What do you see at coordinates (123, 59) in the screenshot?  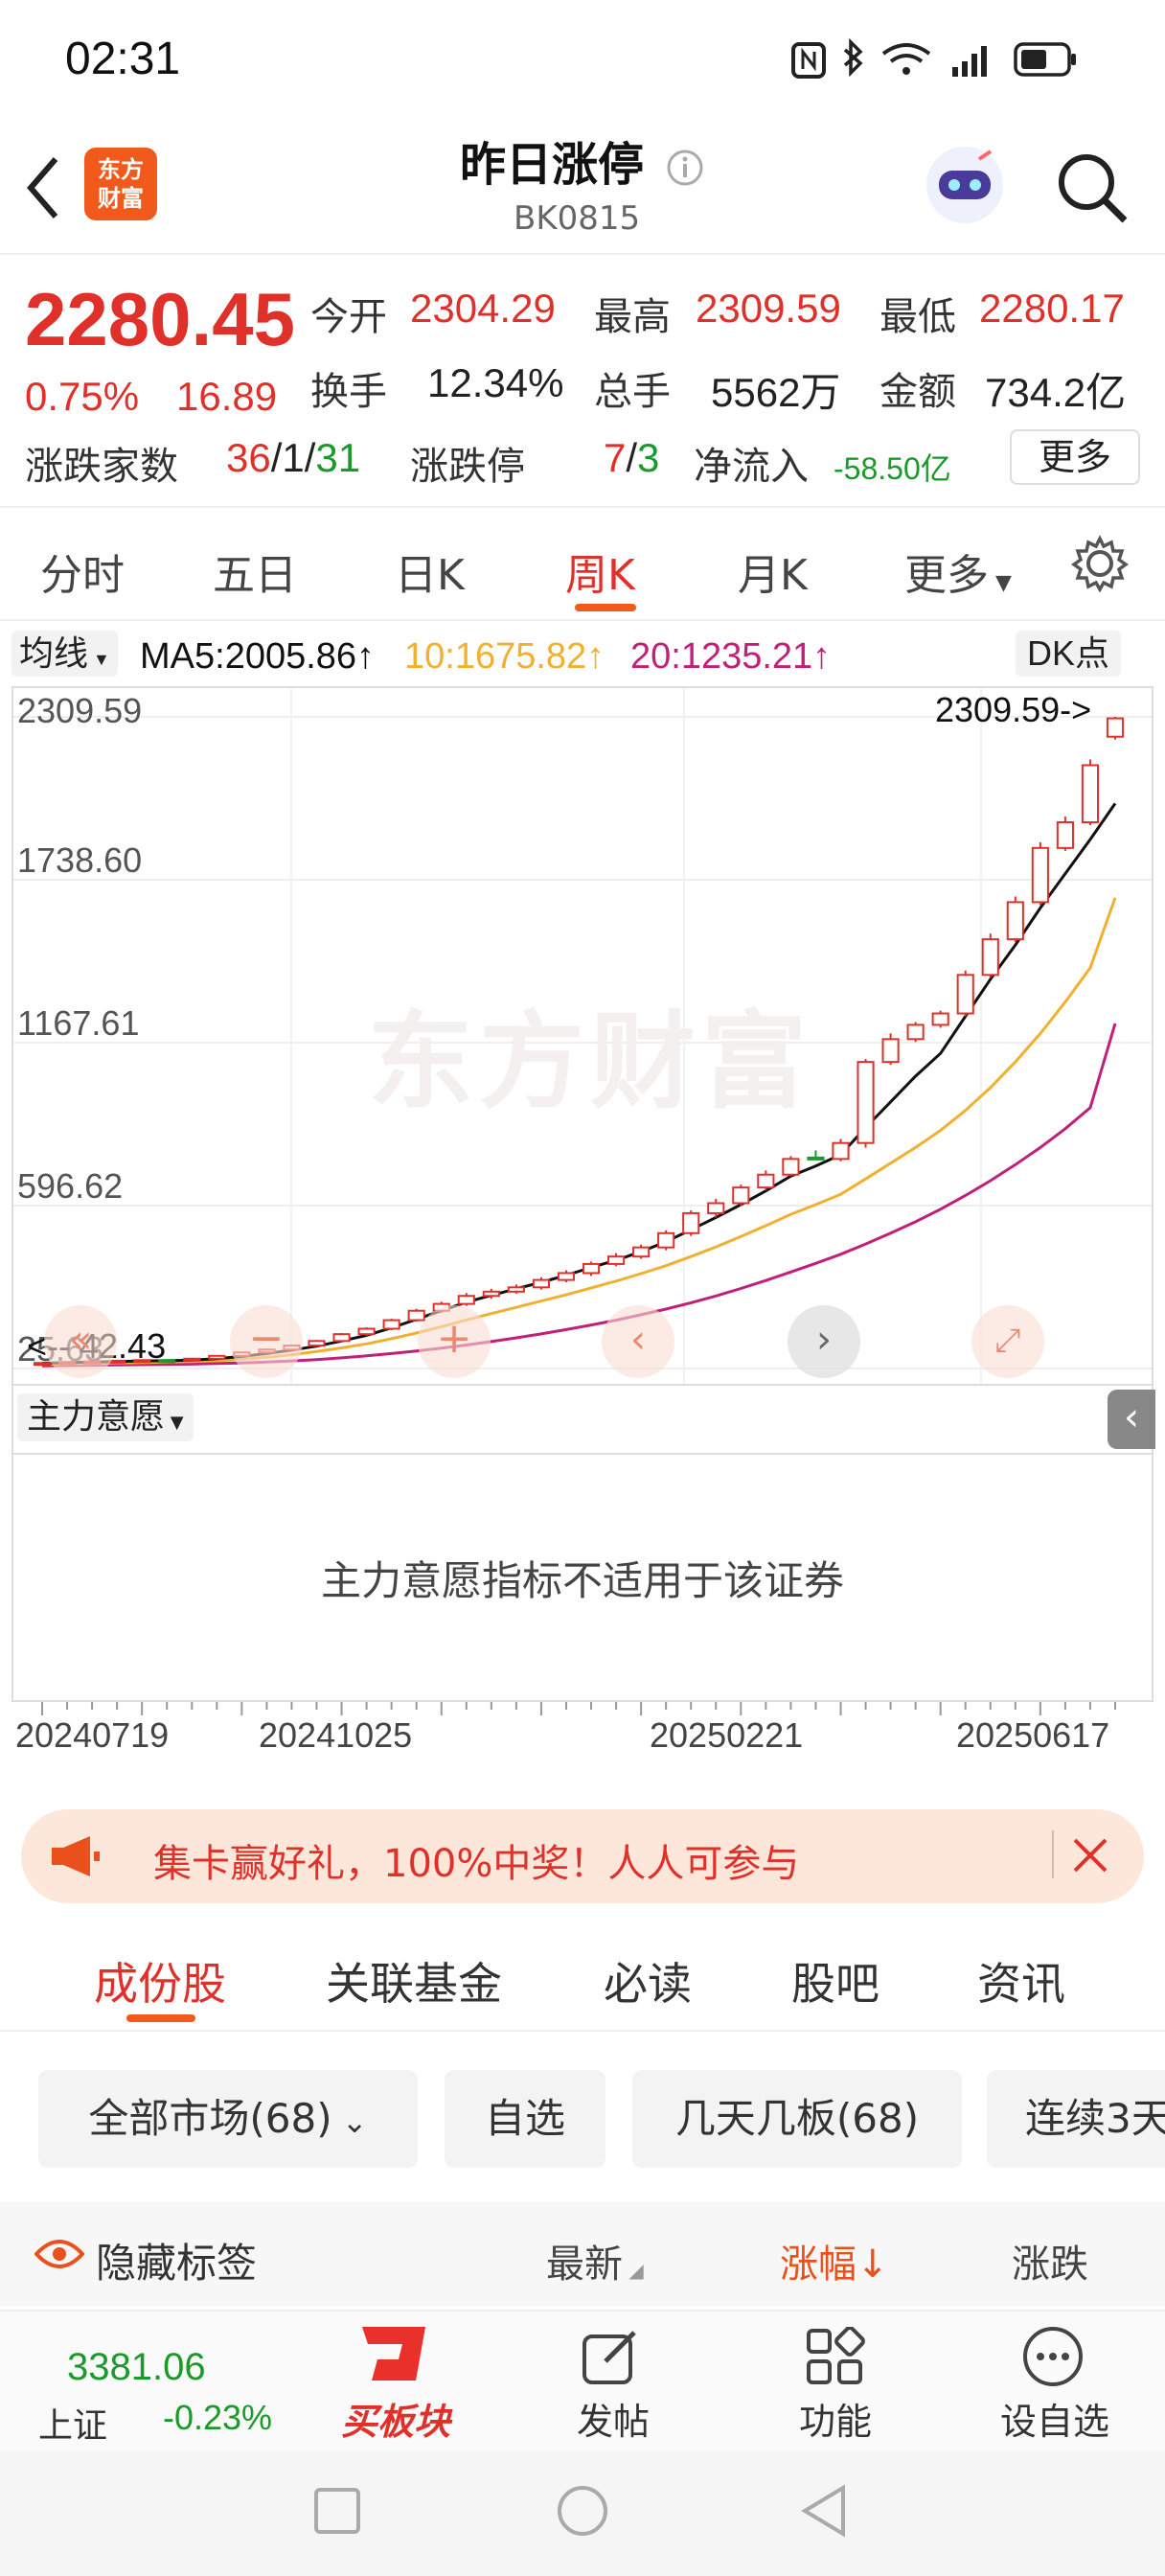 I see `status-time: 02:31` at bounding box center [123, 59].